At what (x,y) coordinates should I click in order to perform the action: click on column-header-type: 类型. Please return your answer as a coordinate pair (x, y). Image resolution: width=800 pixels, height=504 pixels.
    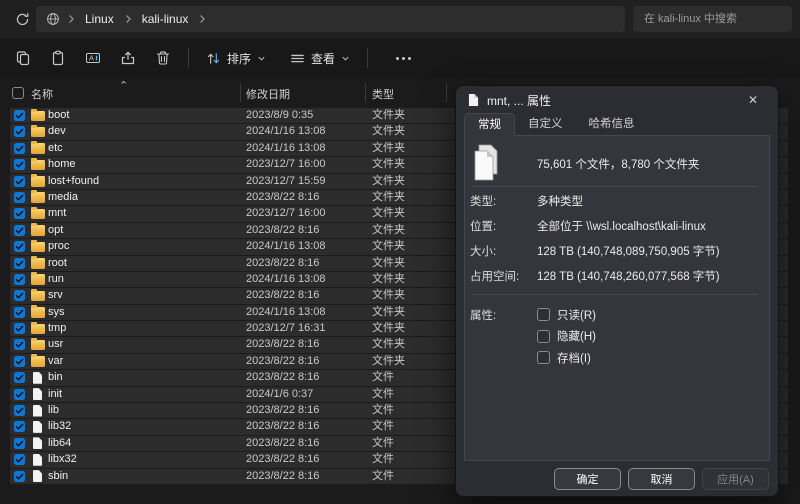
    Looking at the image, I should click on (383, 94).